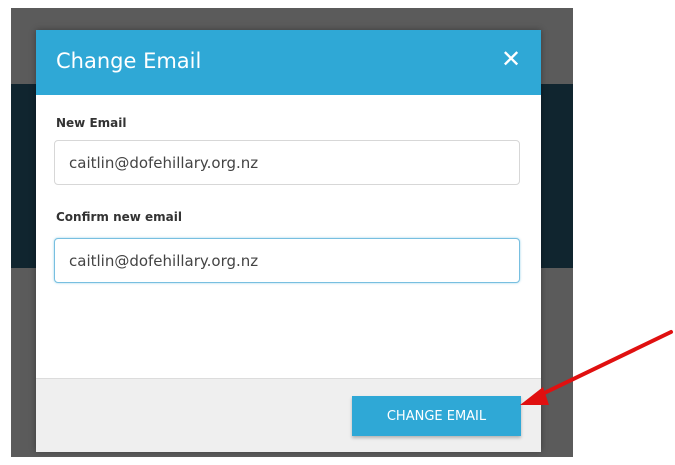 This screenshot has height=465, width=675. I want to click on red-arrow-annotation, so click(596, 367).